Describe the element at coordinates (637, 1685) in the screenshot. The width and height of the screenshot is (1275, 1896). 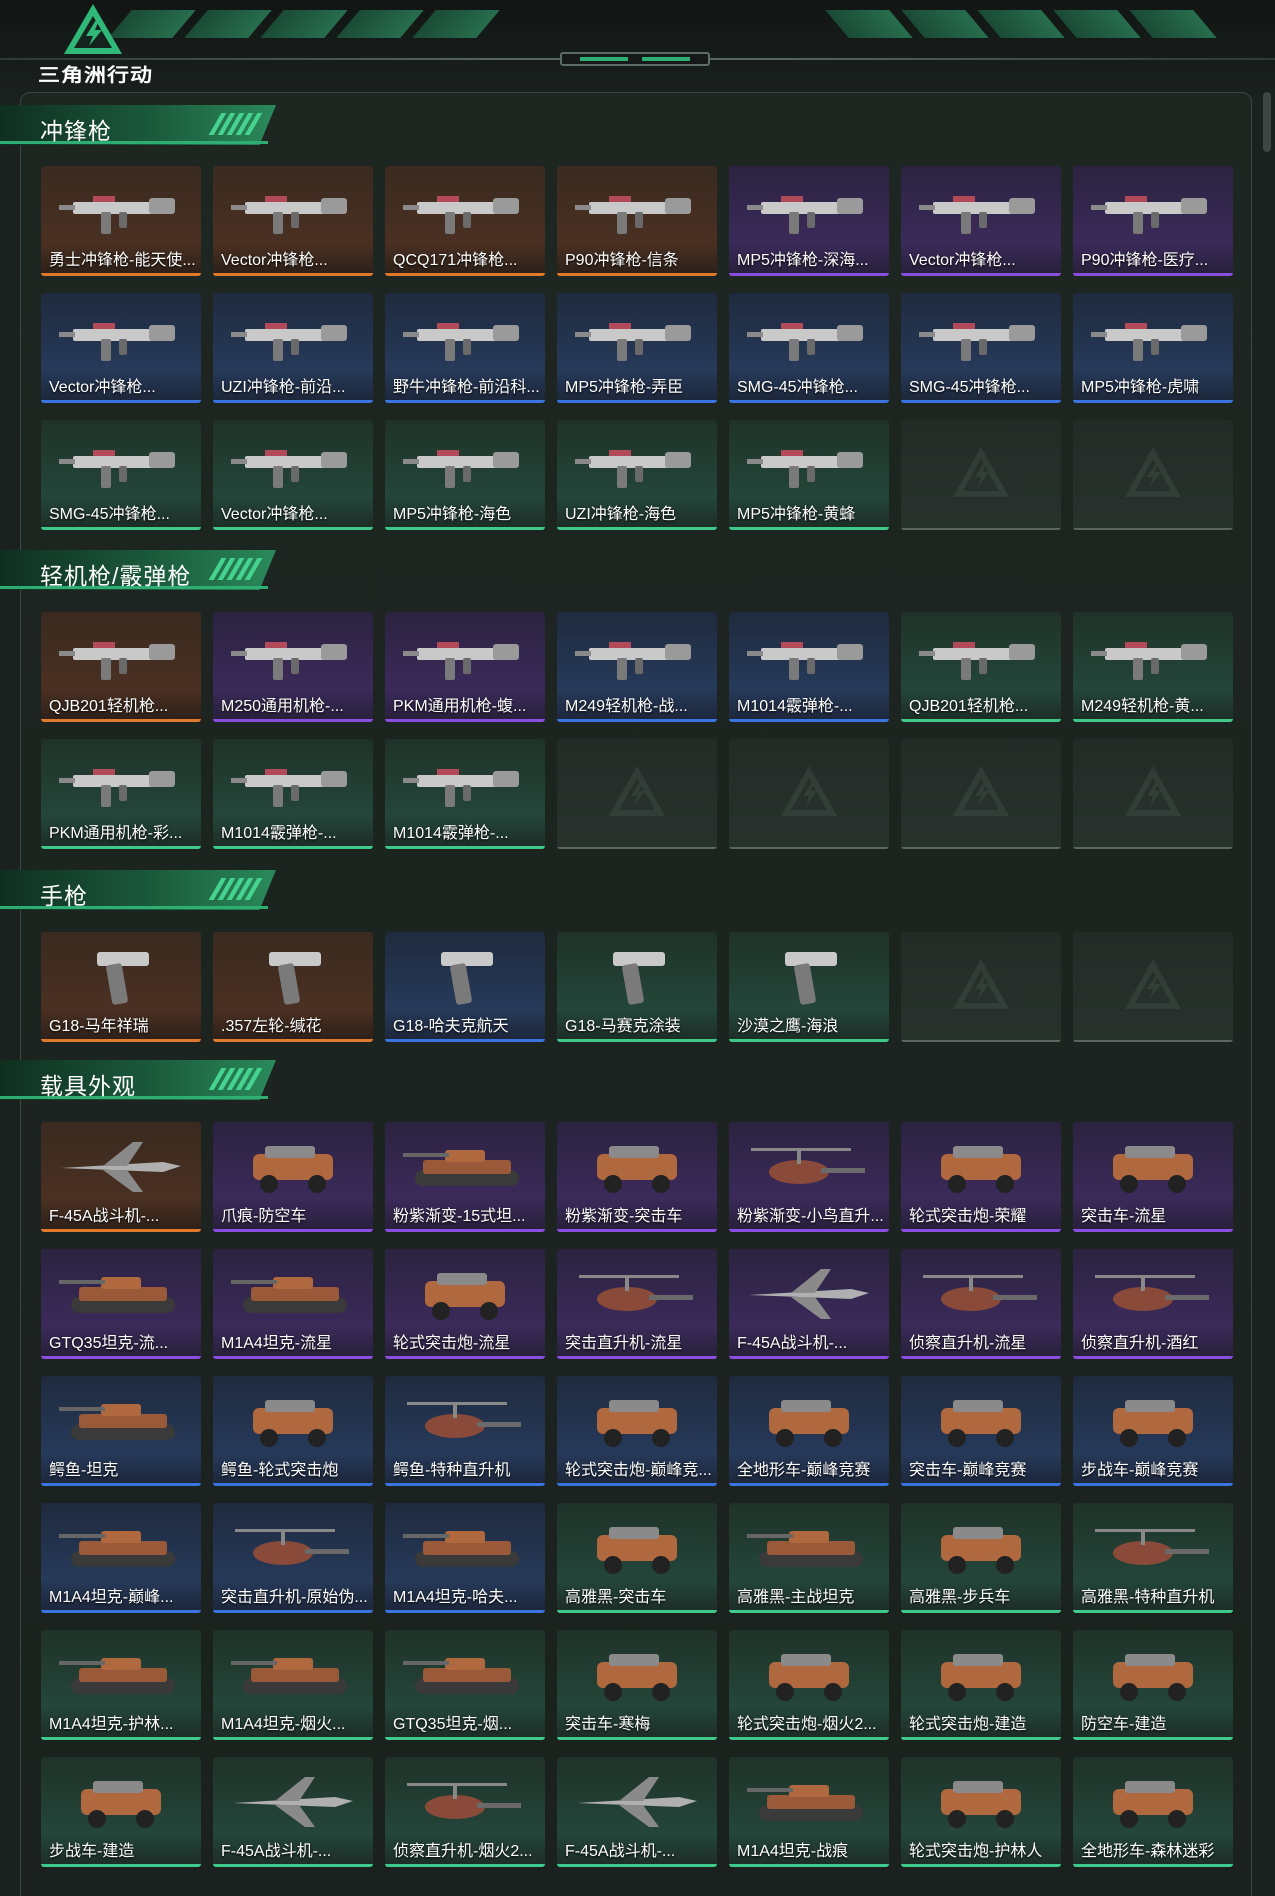
I see `item-card: 突击车-寒梅` at that location.